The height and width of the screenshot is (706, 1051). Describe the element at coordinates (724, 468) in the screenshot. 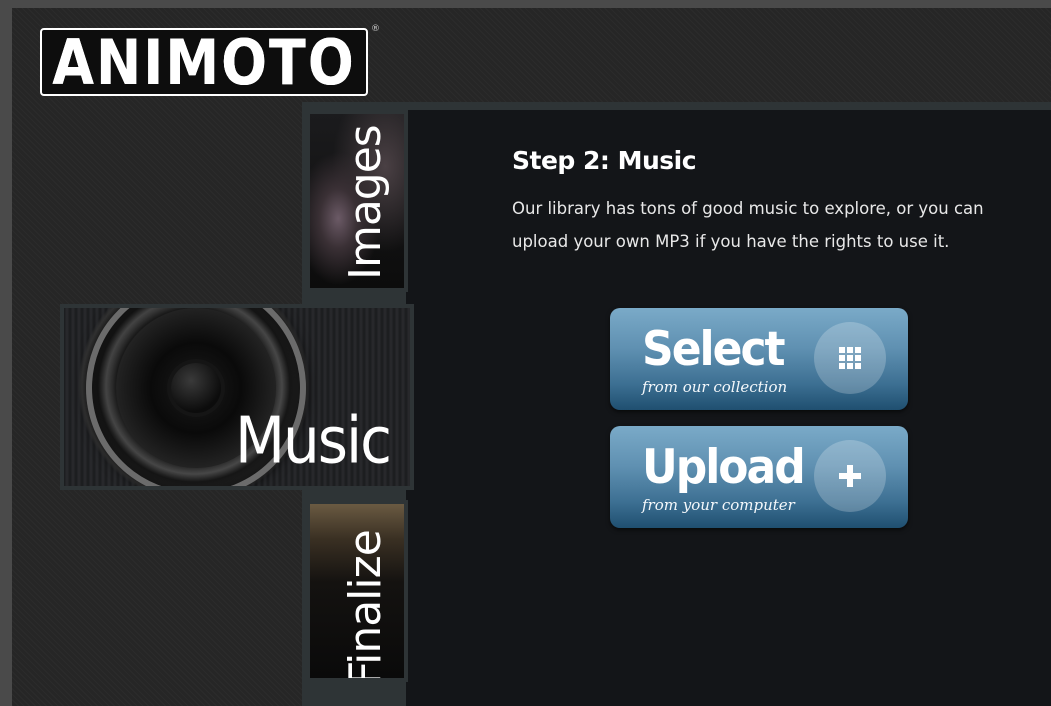

I see `upload-button-title: Upload` at that location.